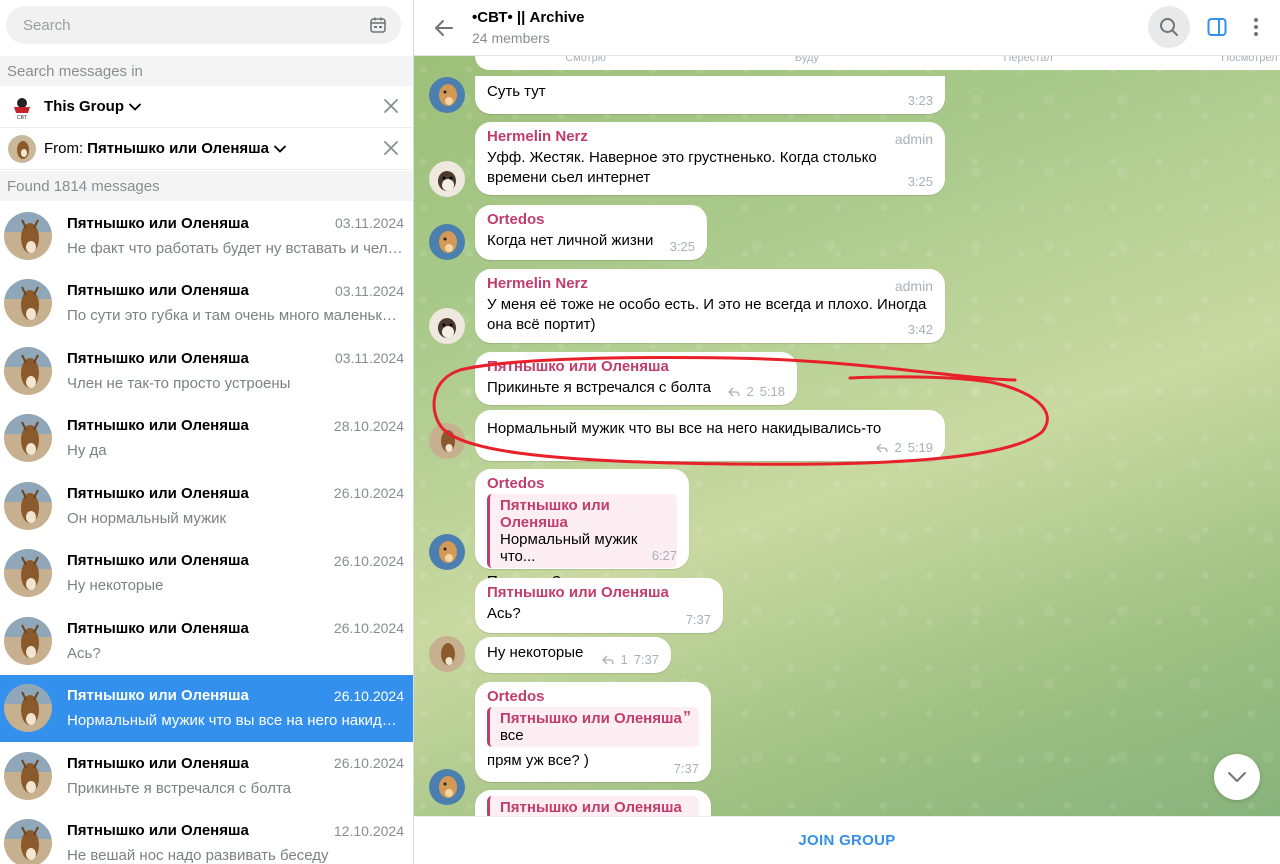 The width and height of the screenshot is (1280, 864). What do you see at coordinates (920, 329) in the screenshot?
I see `message-time: 3:42` at bounding box center [920, 329].